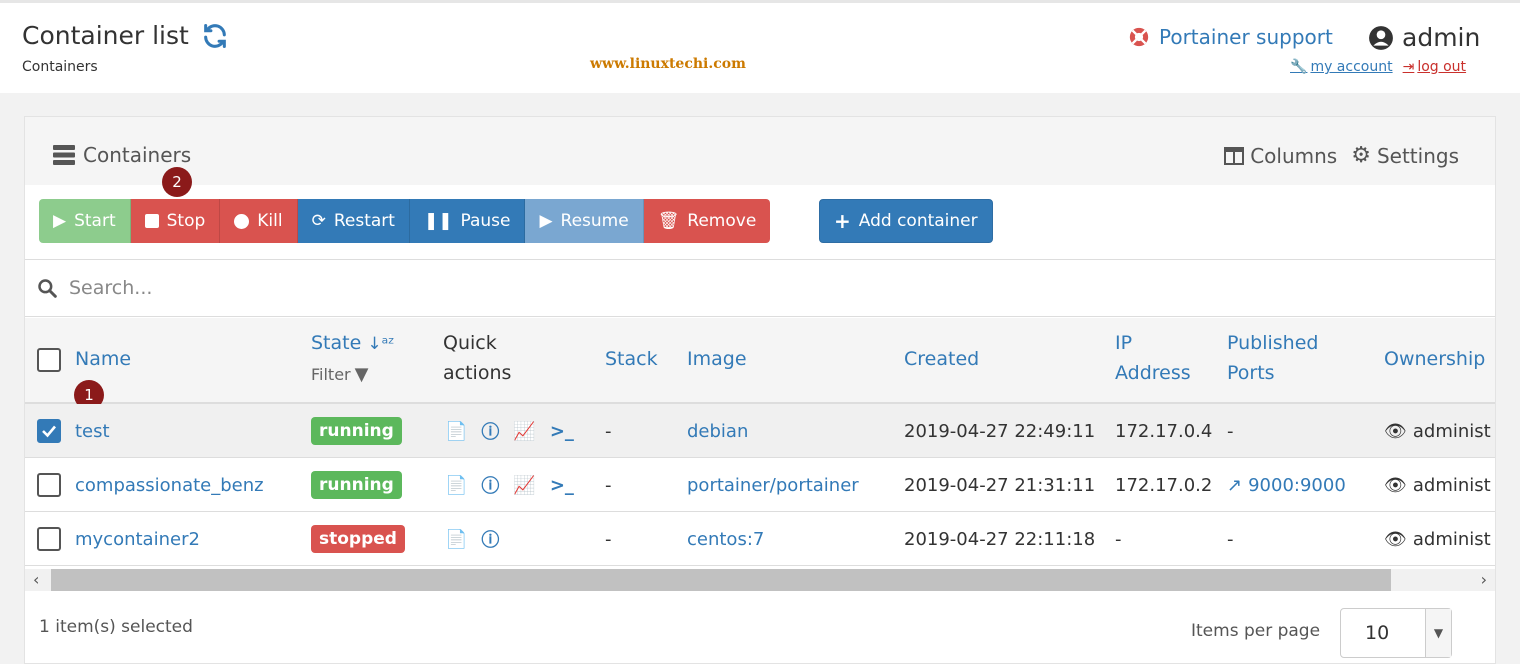 Image resolution: width=1520 pixels, height=664 pixels. I want to click on restart-label: Restart, so click(364, 221).